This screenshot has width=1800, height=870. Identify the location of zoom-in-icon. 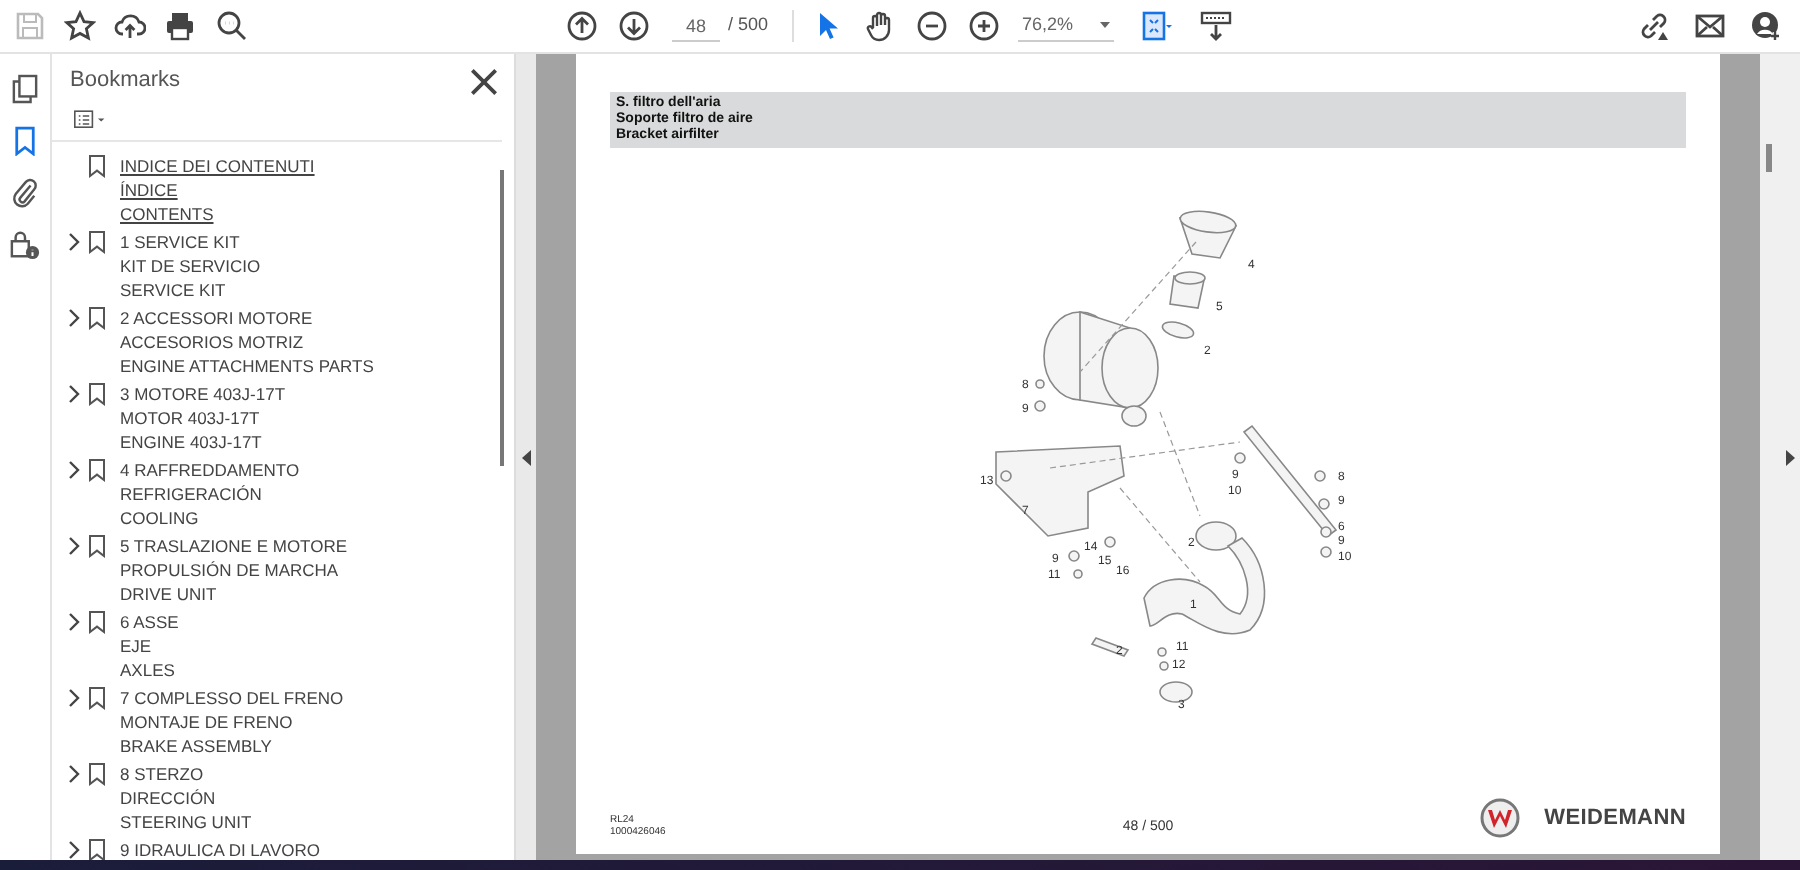
(984, 26).